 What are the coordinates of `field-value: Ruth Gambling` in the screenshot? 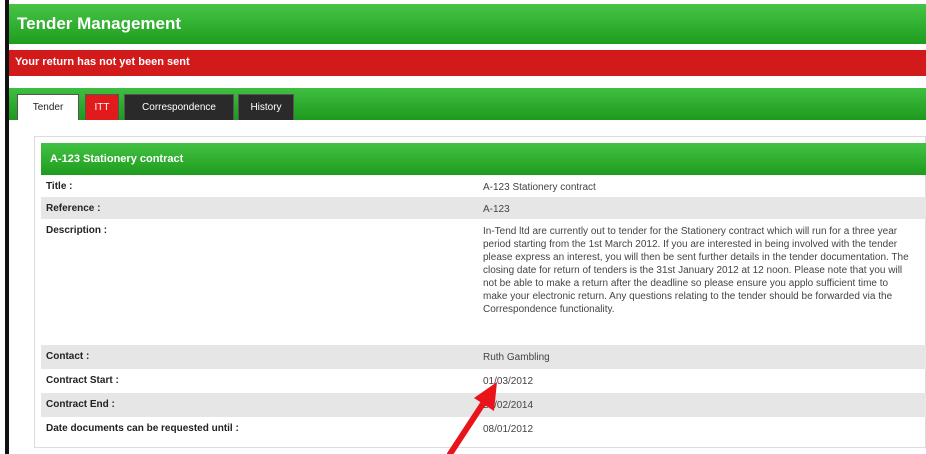 It's located at (516, 357).